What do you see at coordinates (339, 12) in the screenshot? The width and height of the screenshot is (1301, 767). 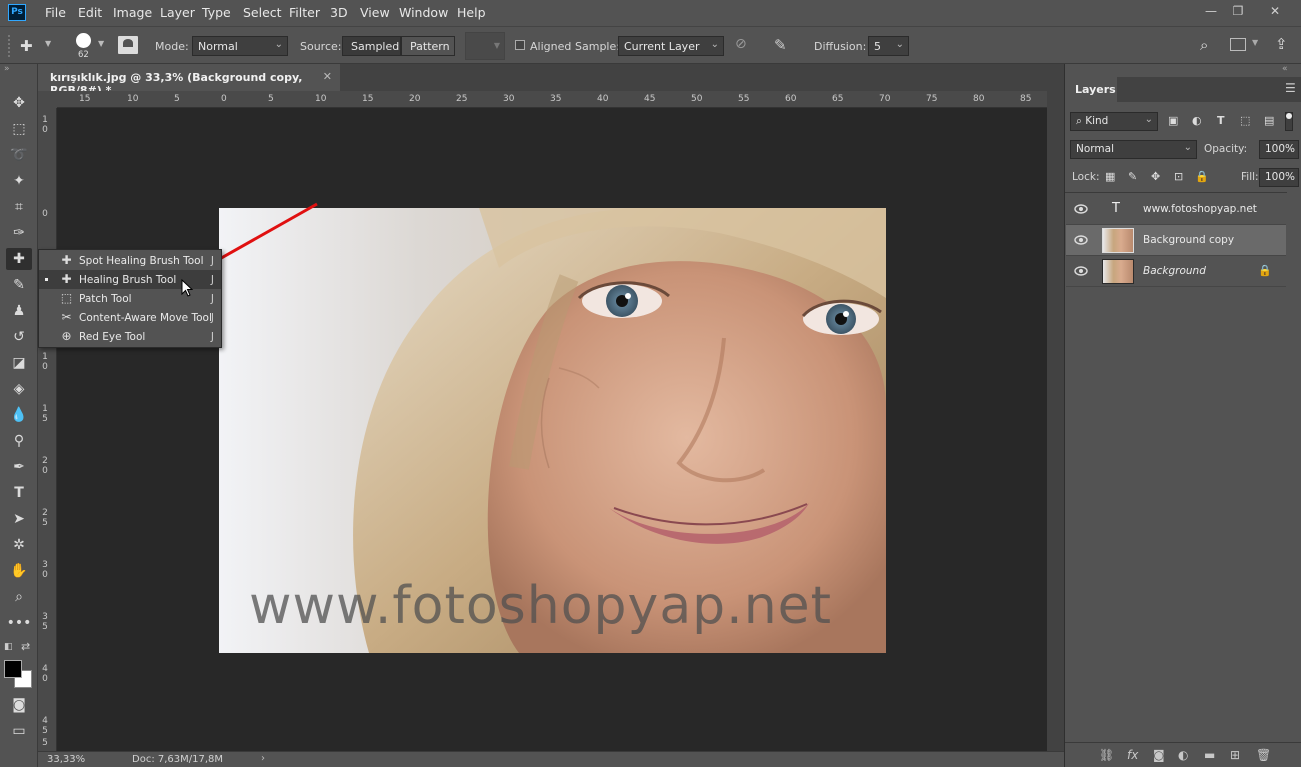 I see `menu-3d: 3D` at bounding box center [339, 12].